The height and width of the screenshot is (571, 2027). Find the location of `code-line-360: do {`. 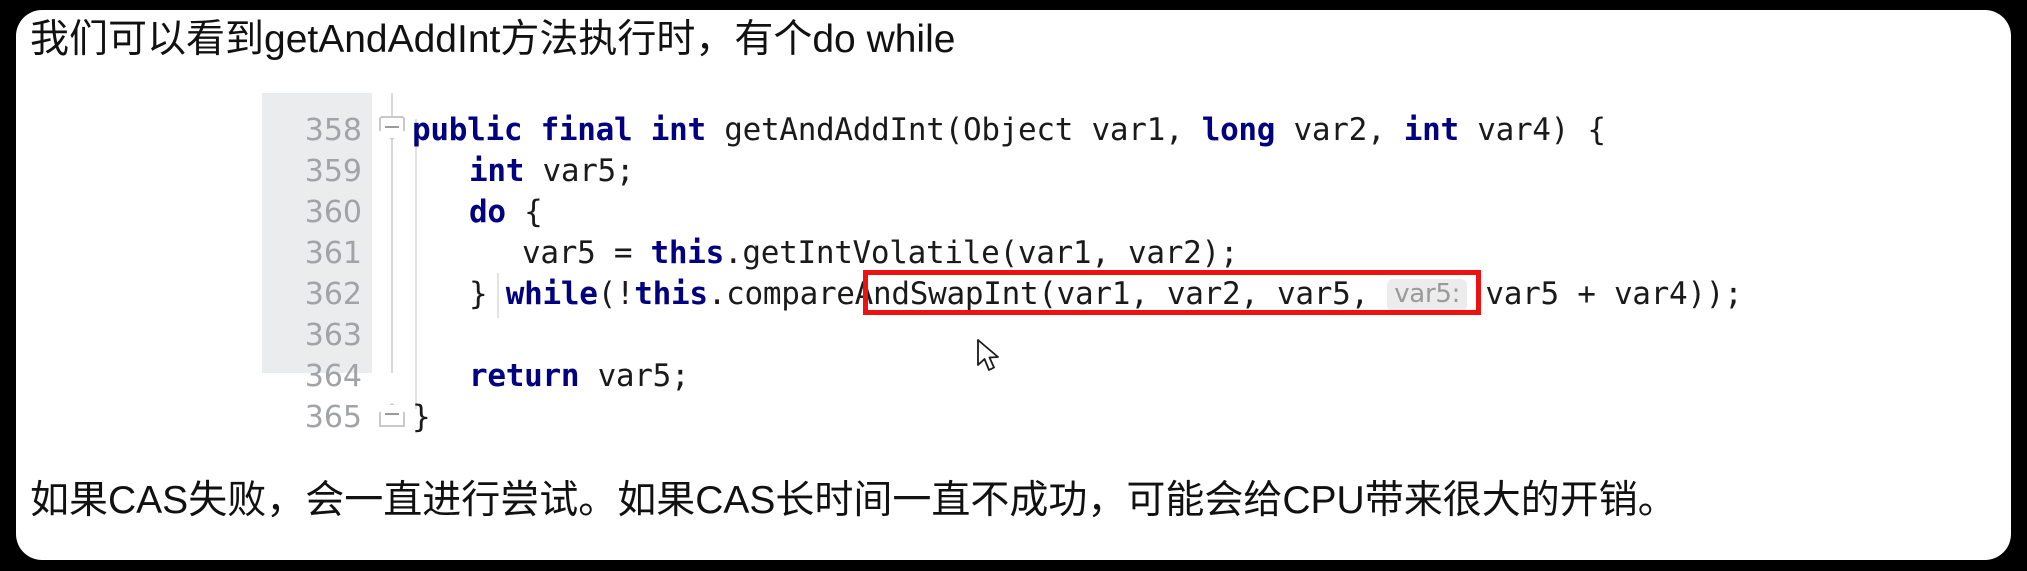

code-line-360: do { is located at coordinates (506, 212).